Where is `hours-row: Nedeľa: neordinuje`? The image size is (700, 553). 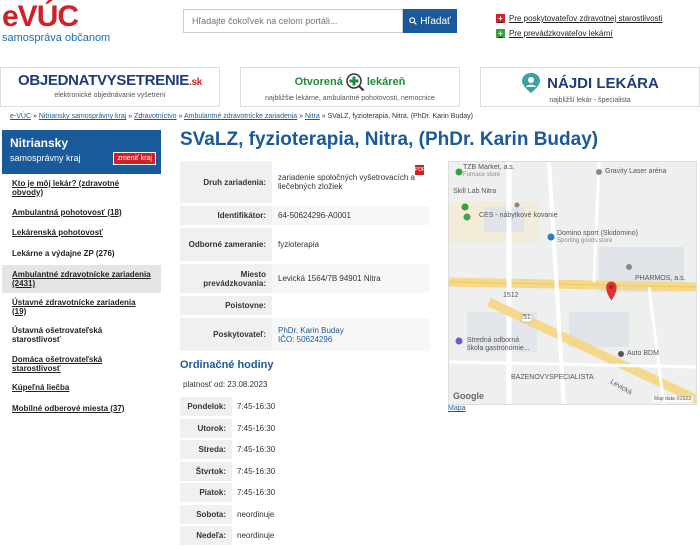 hours-row: Nedeľa: neordinuje is located at coordinates (235, 535).